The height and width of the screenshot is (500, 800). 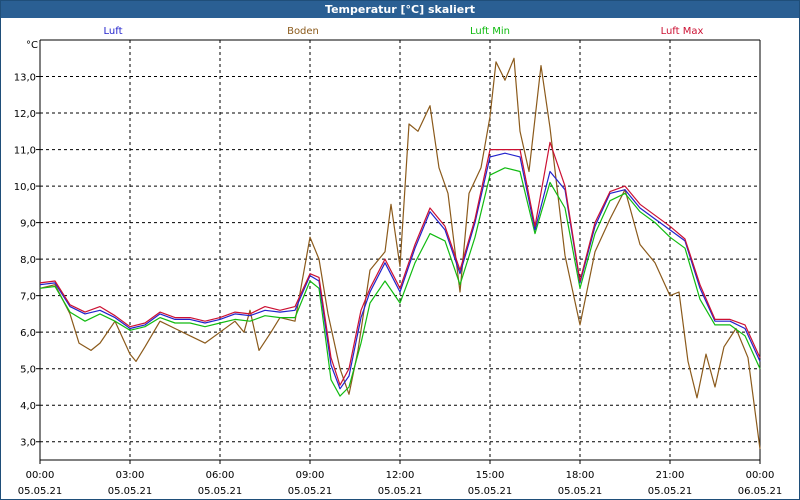 I want to click on x-tick-time: 12:00, so click(x=400, y=475).